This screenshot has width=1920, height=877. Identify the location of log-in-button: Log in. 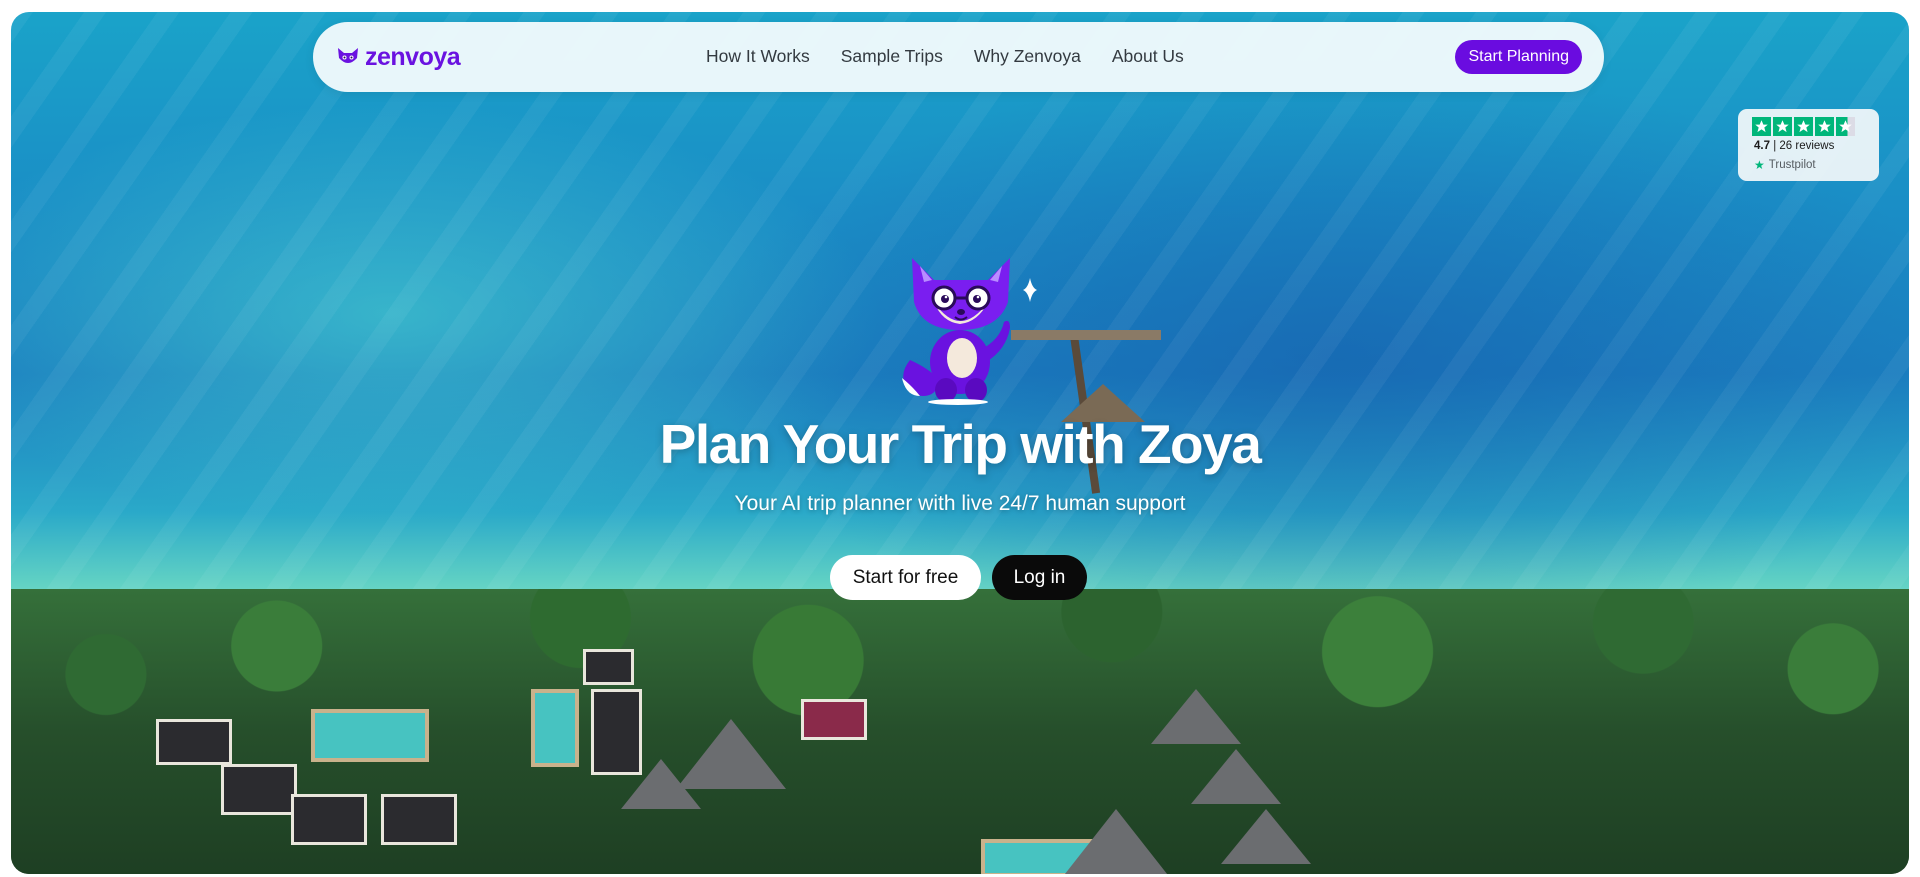
(1039, 577).